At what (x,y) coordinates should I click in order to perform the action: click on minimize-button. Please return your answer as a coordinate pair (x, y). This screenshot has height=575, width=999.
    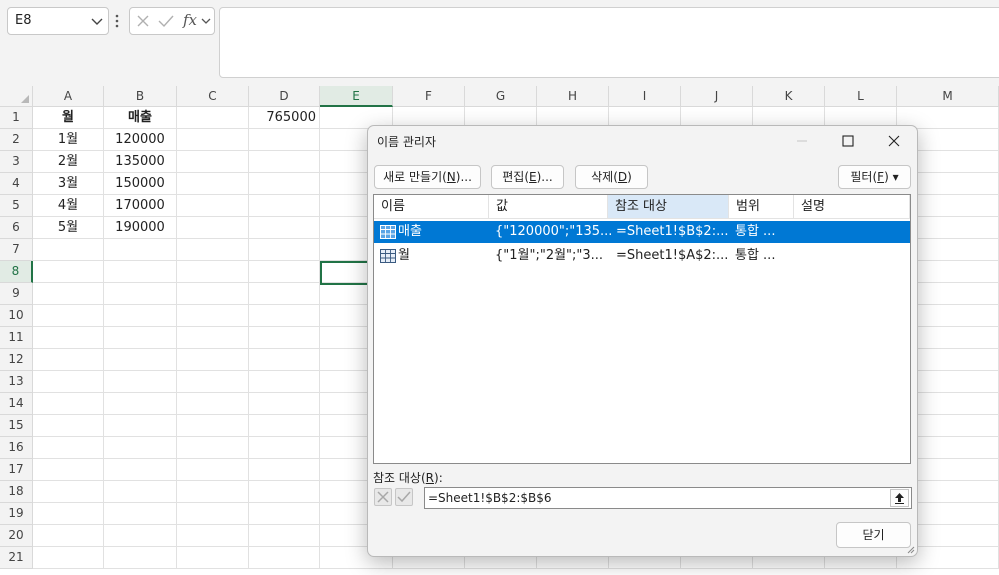
    Looking at the image, I should click on (802, 141).